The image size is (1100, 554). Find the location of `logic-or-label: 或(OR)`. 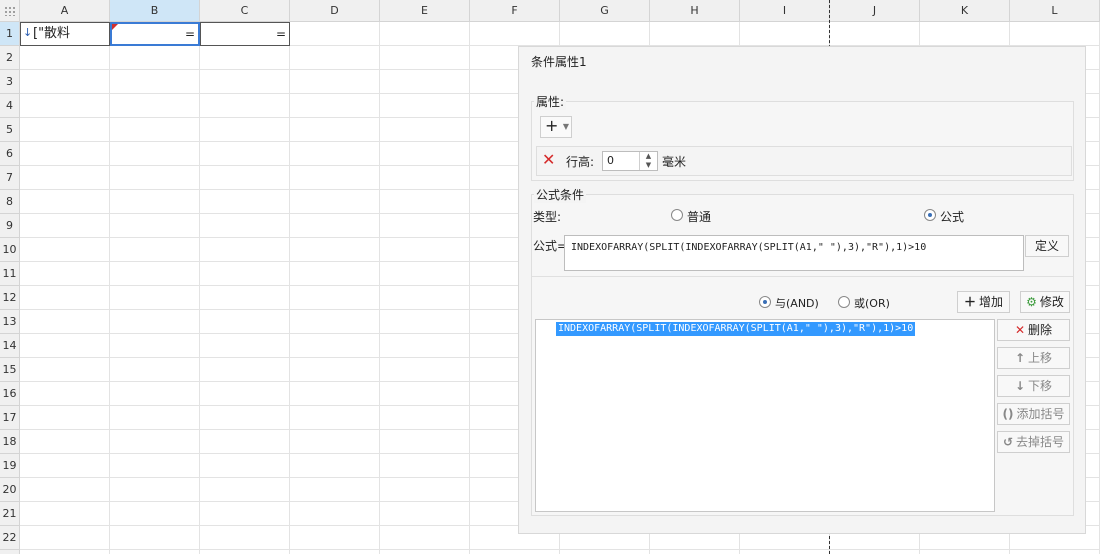

logic-or-label: 或(OR) is located at coordinates (872, 303).